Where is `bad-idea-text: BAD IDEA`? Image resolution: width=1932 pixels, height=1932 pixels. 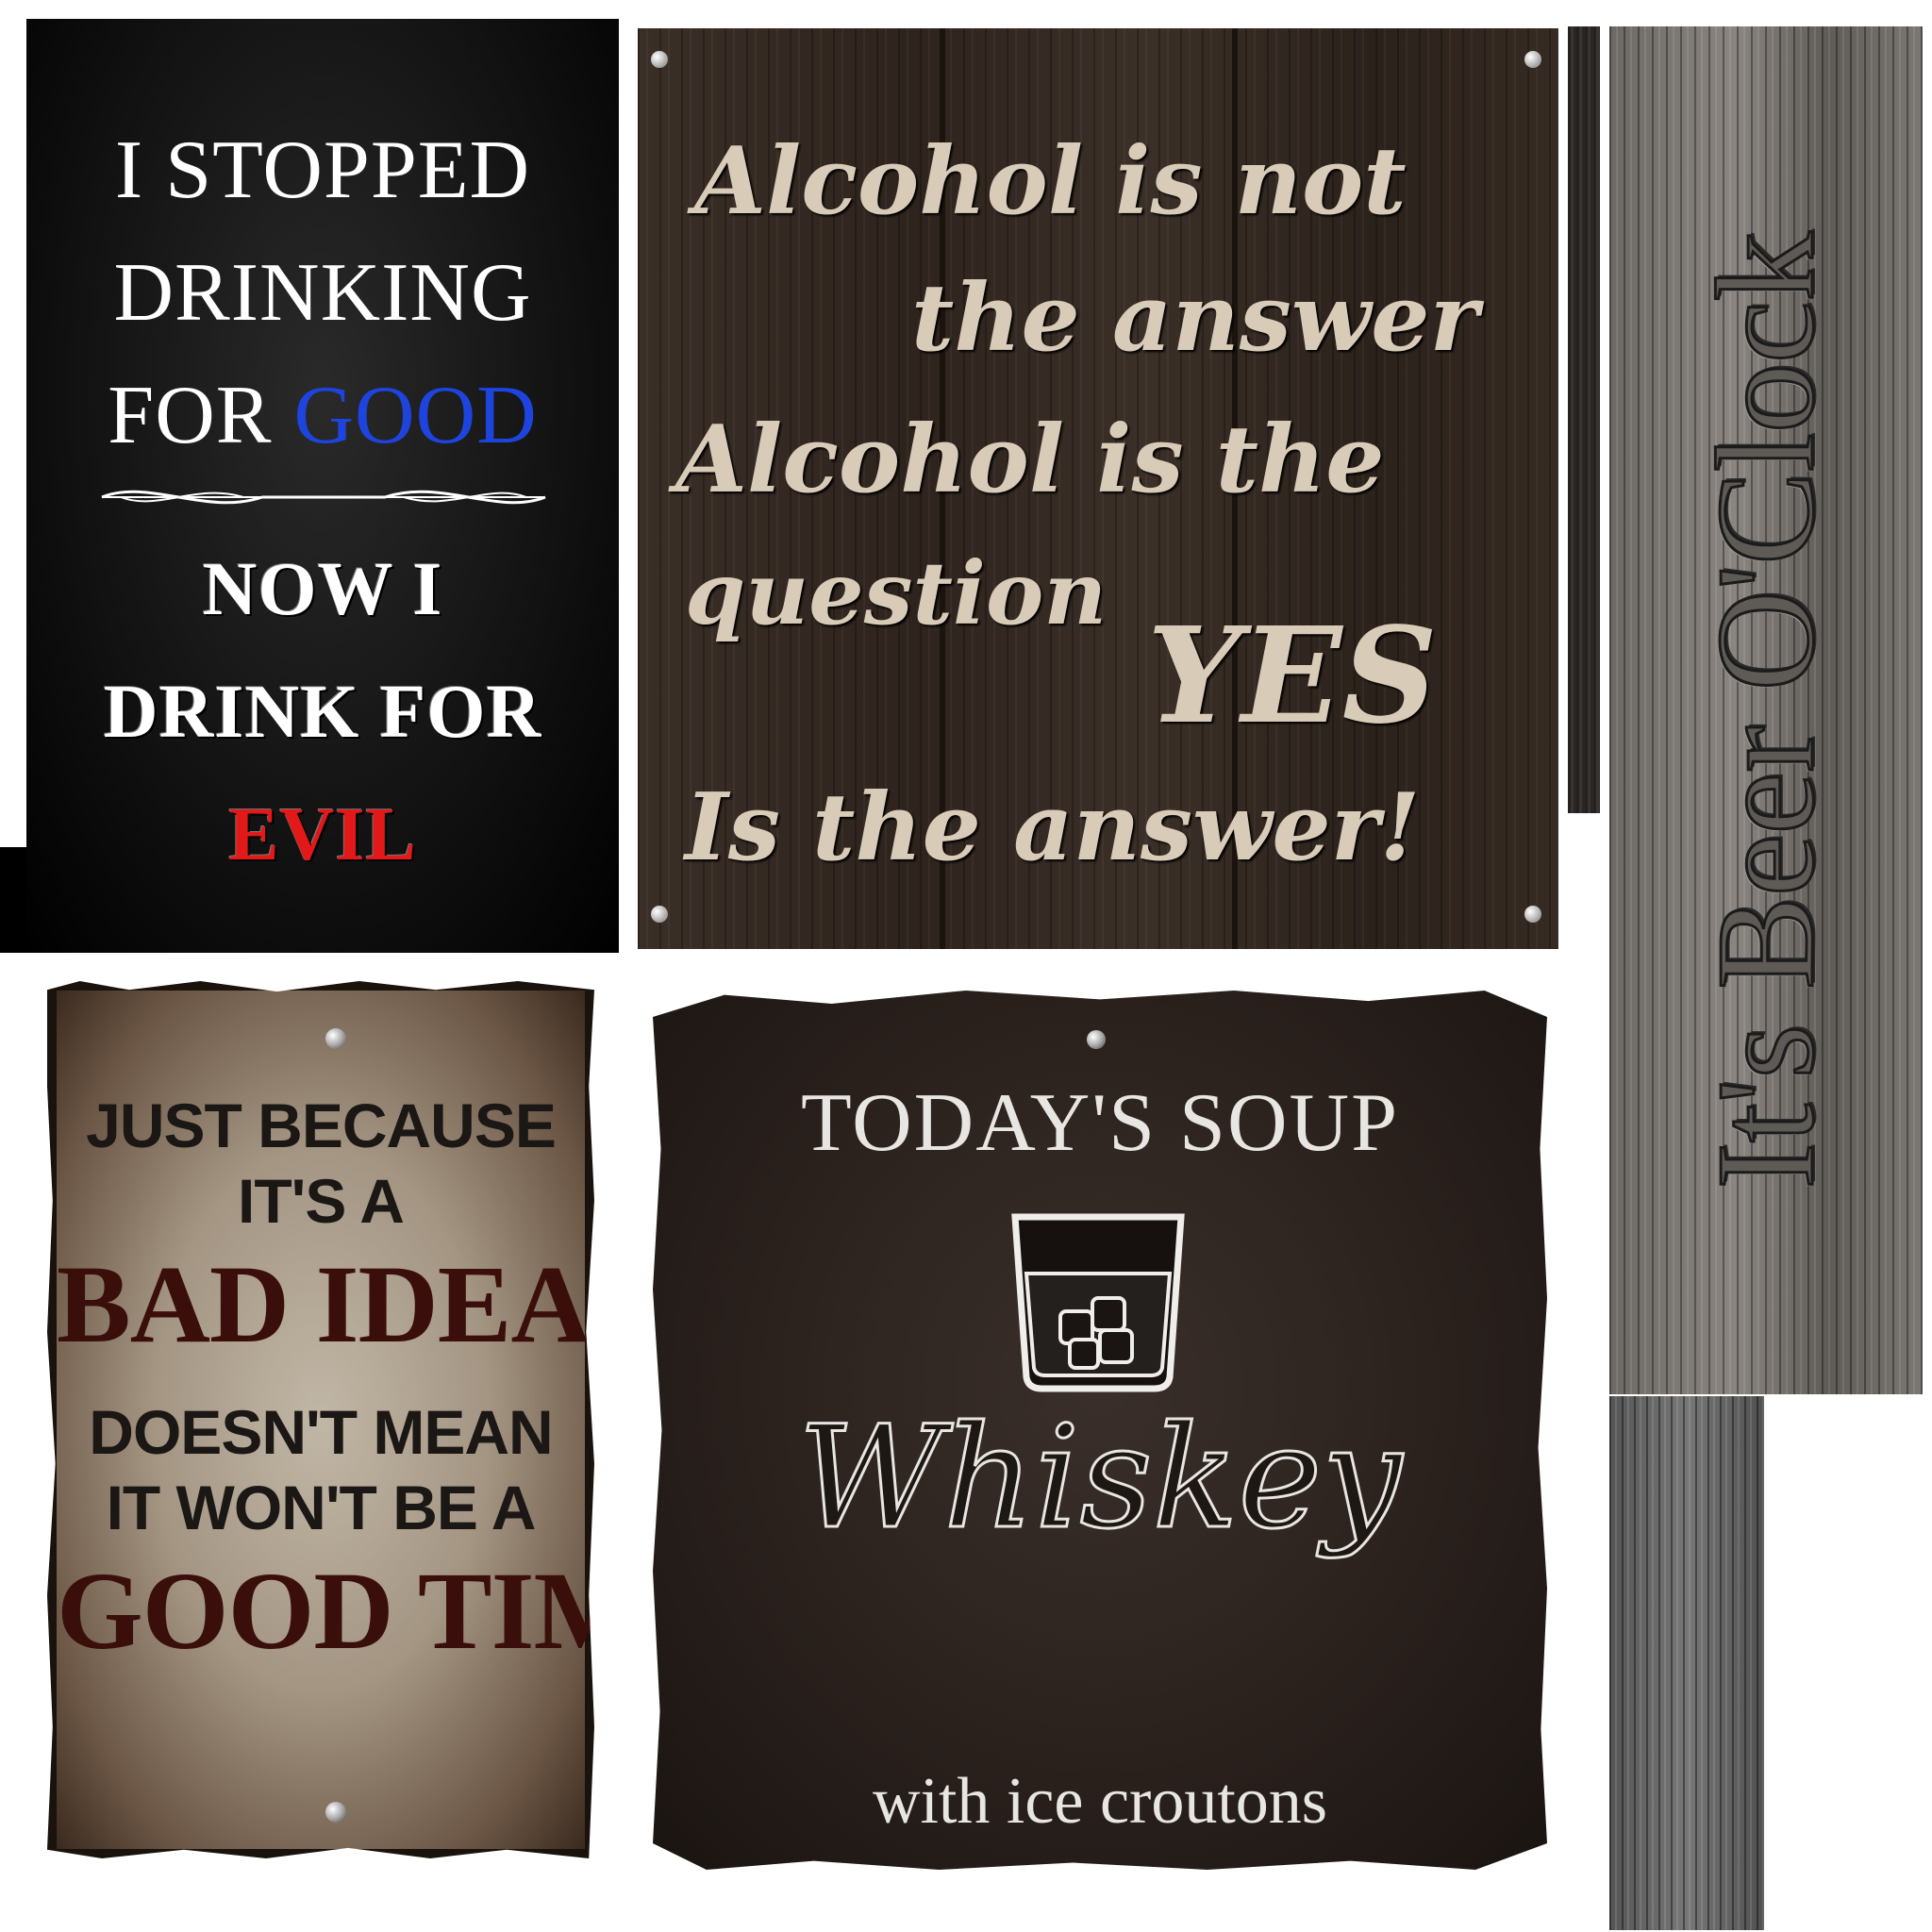
bad-idea-text: BAD IDEA is located at coordinates (324, 1304).